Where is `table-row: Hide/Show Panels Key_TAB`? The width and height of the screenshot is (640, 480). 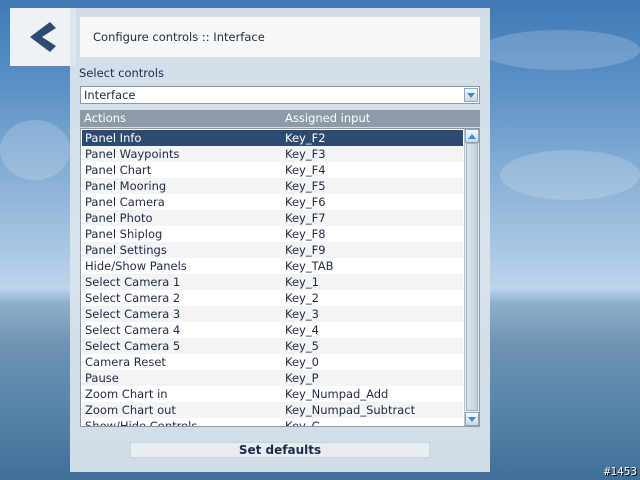
table-row: Hide/Show Panels Key_TAB is located at coordinates (272, 266).